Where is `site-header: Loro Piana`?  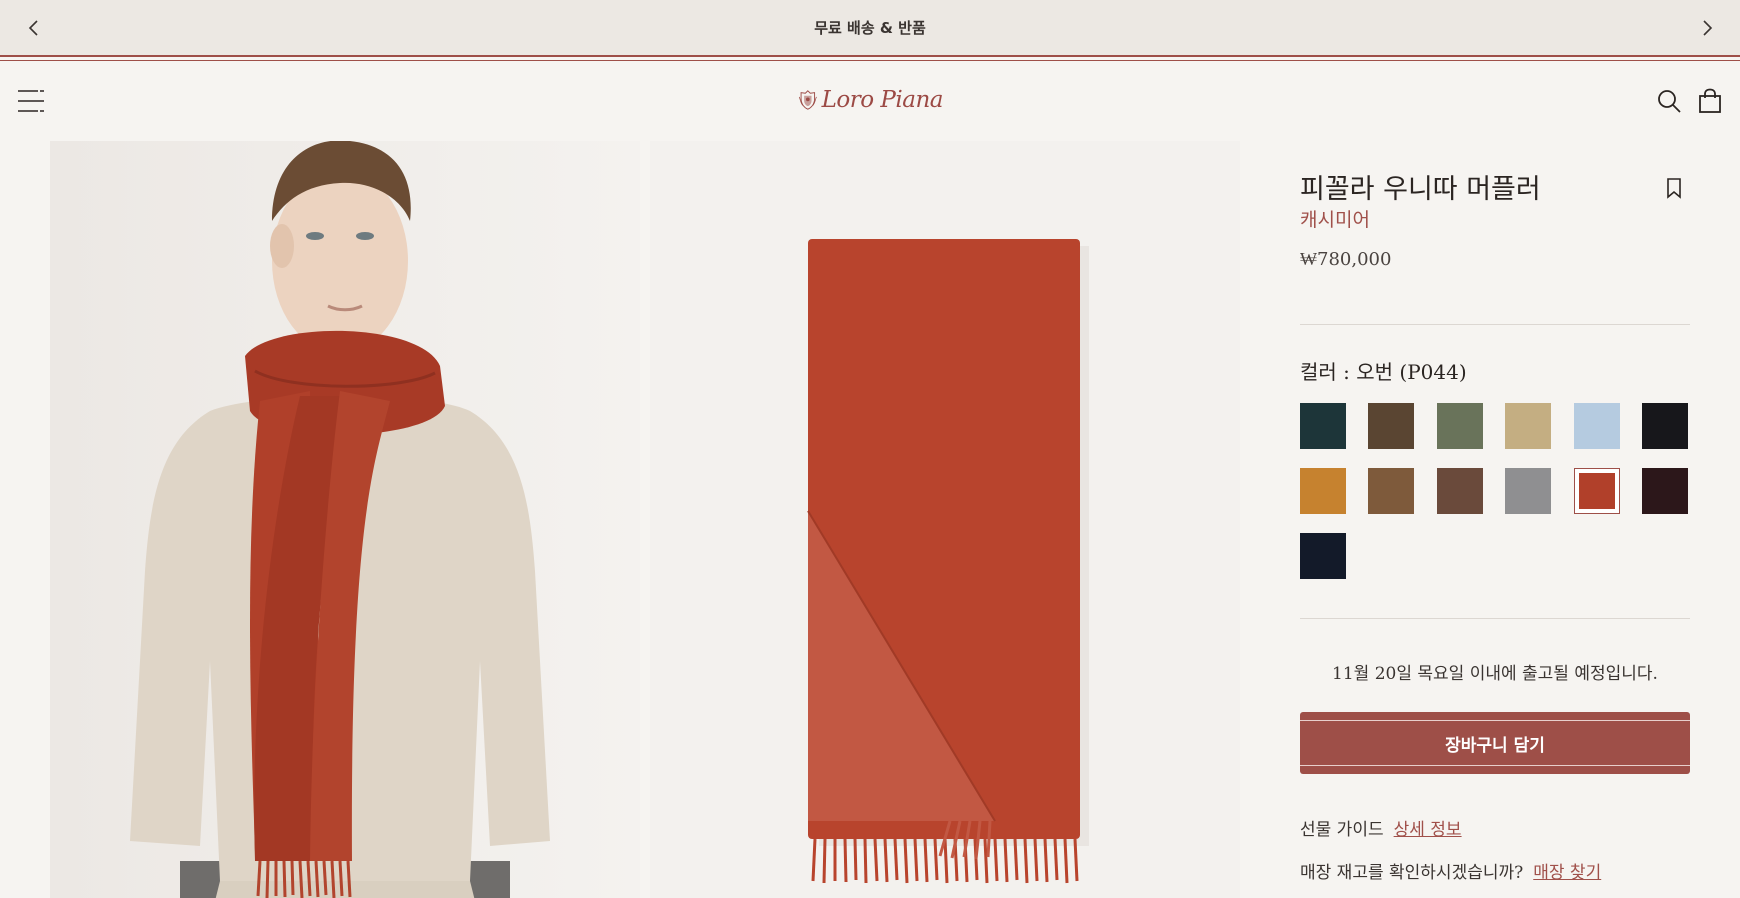
site-header: Loro Piana is located at coordinates (870, 100).